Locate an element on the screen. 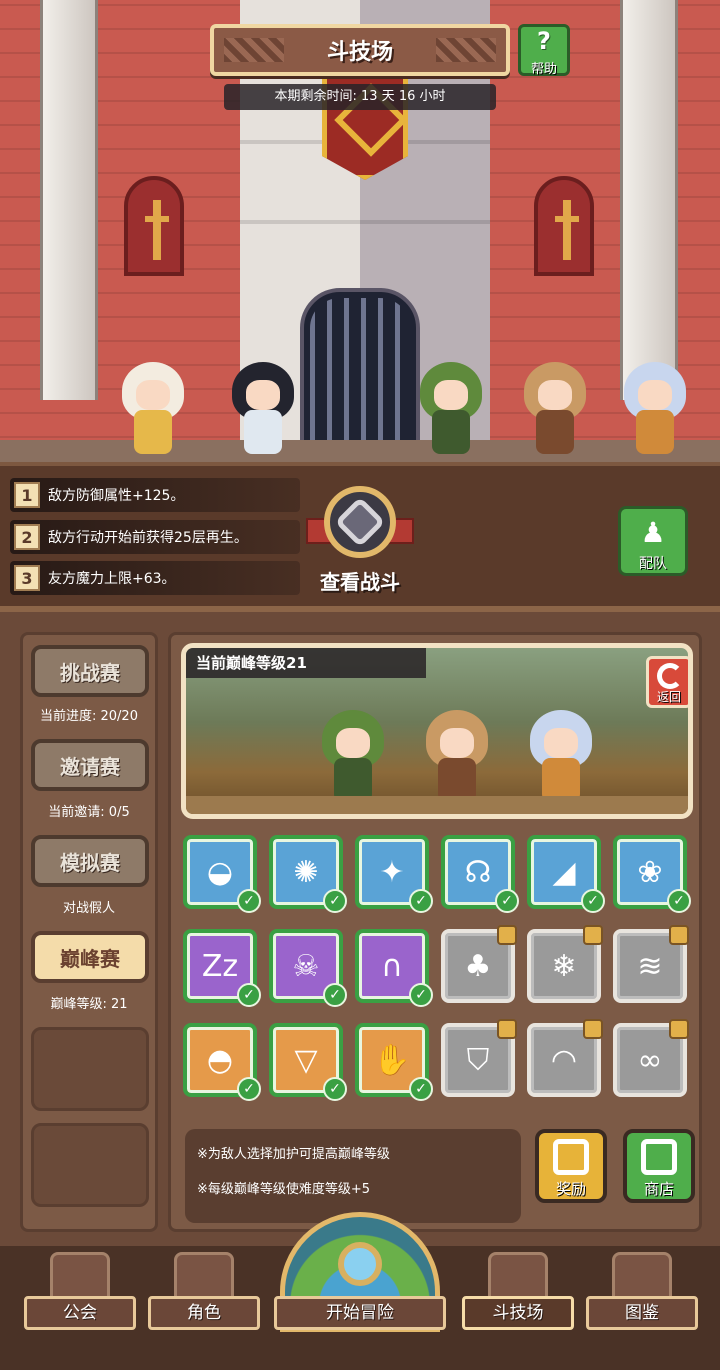 The width and height of the screenshot is (720, 1370). nav-label: 图鉴 is located at coordinates (642, 1313).